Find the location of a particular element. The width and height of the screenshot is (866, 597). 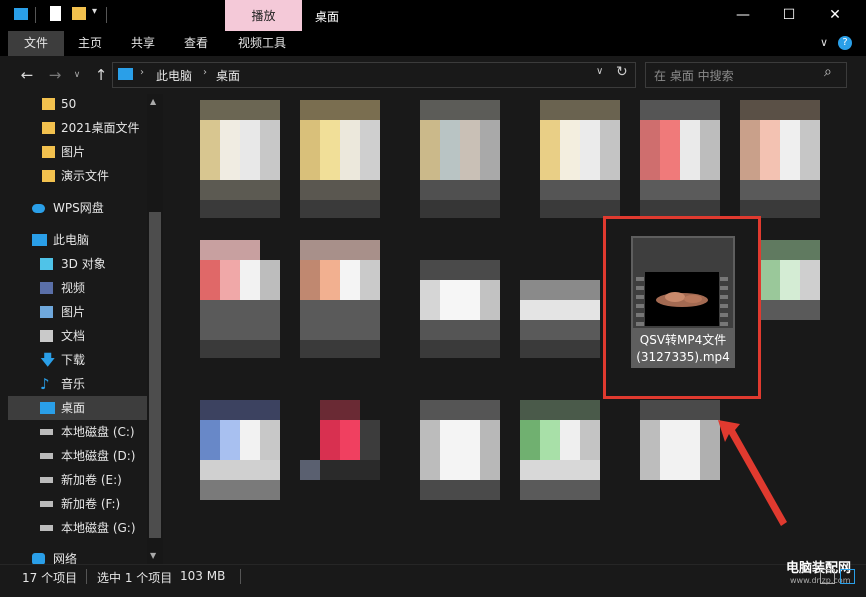

nav-item-2021-desktop-files: 2021桌面文件 is located at coordinates (78, 128).